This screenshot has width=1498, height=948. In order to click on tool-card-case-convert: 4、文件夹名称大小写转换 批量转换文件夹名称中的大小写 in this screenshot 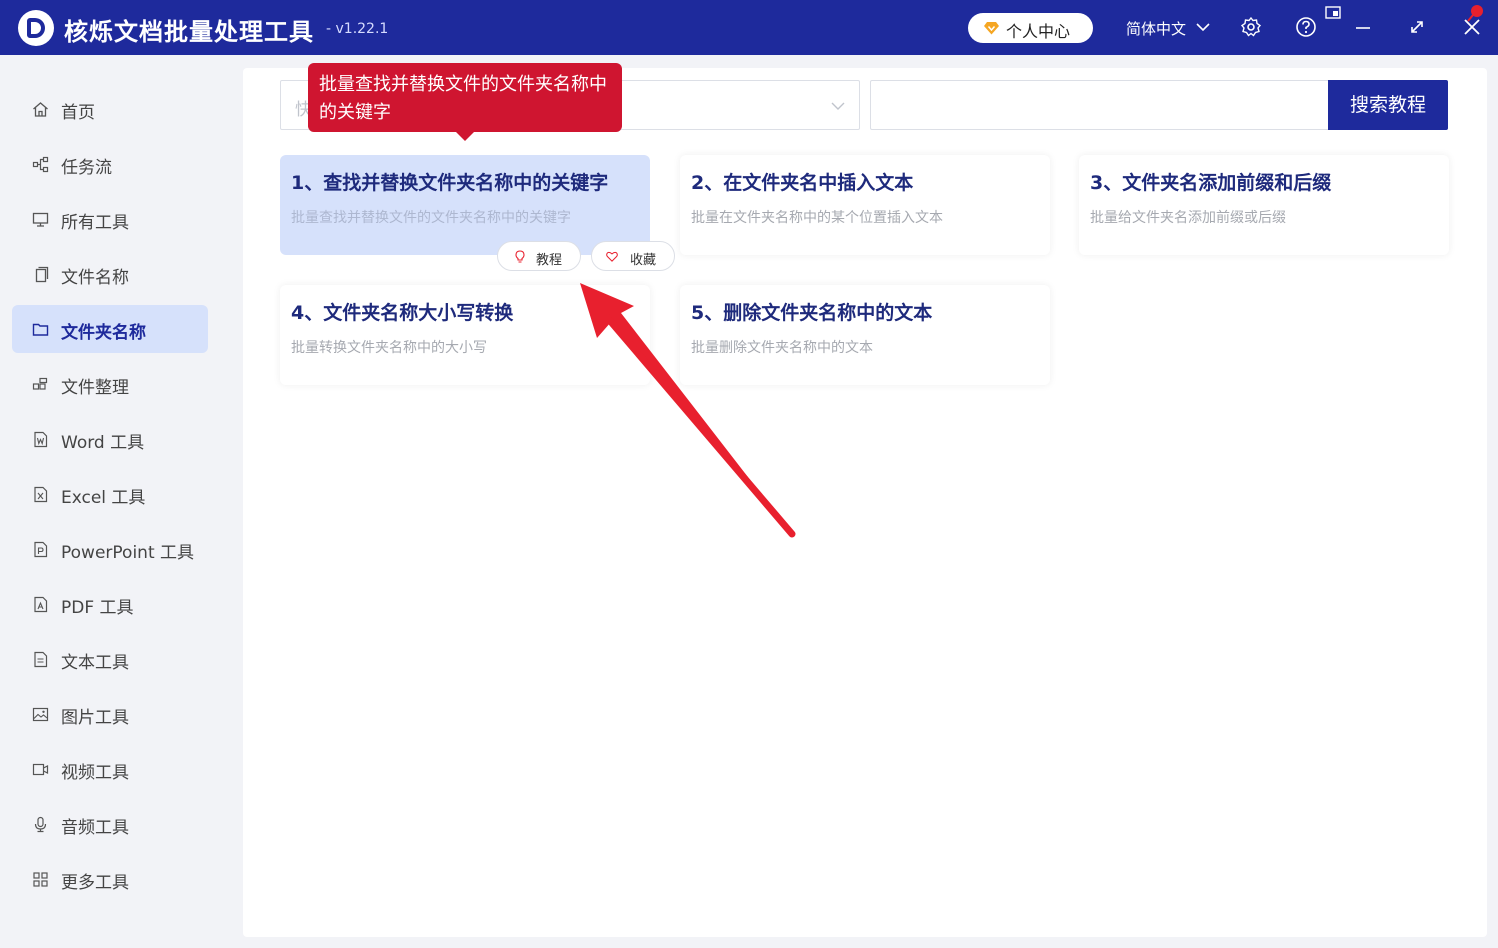, I will do `click(465, 335)`.